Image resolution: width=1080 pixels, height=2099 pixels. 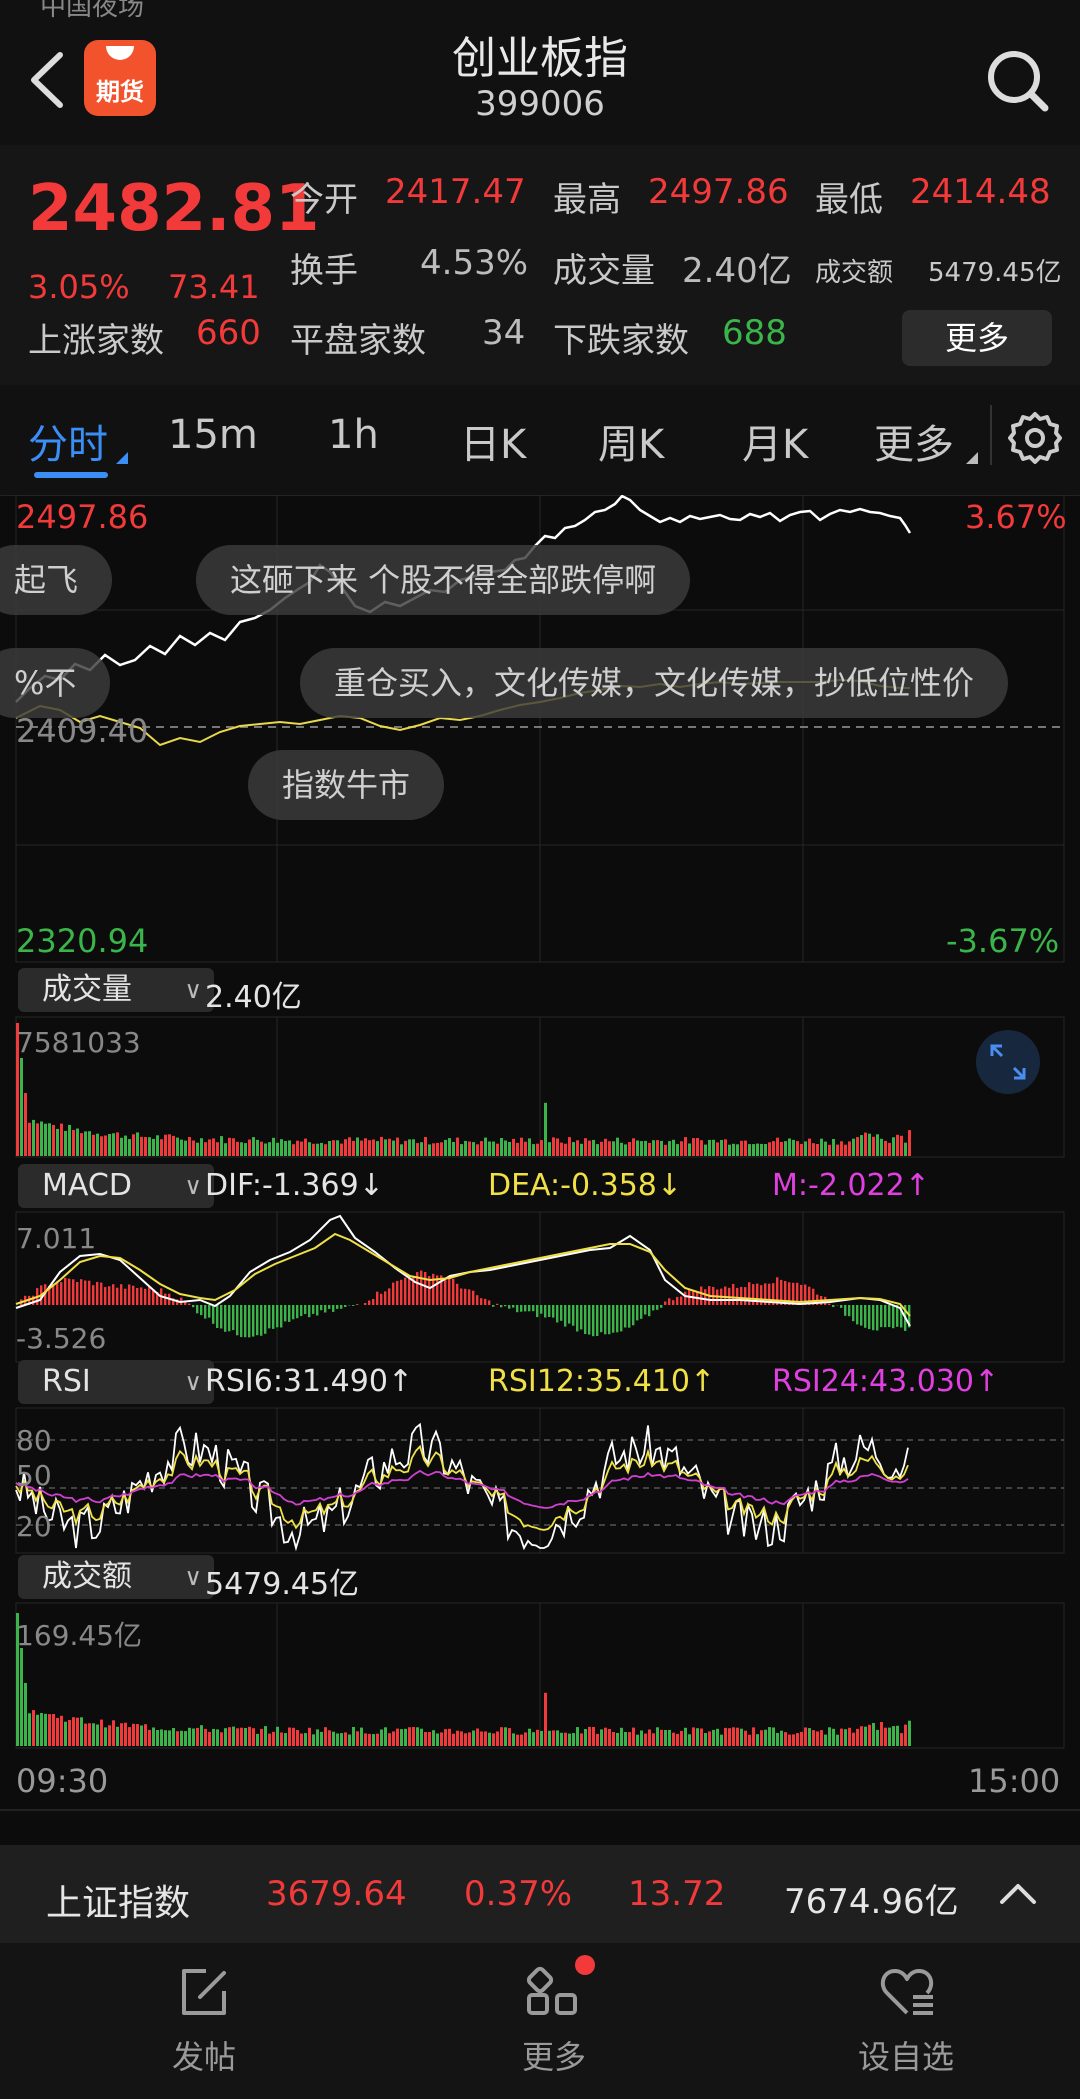 I want to click on volume-value: 2.40亿, so click(x=737, y=271).